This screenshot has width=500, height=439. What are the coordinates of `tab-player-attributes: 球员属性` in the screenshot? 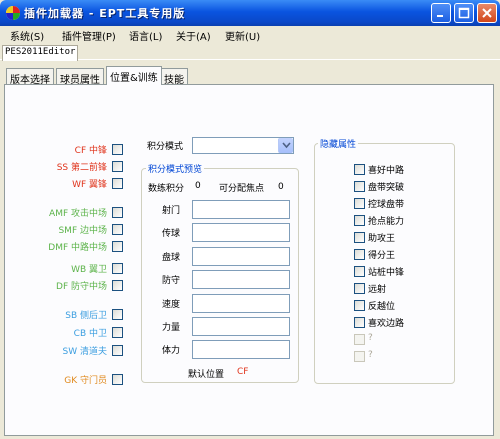 It's located at (80, 77).